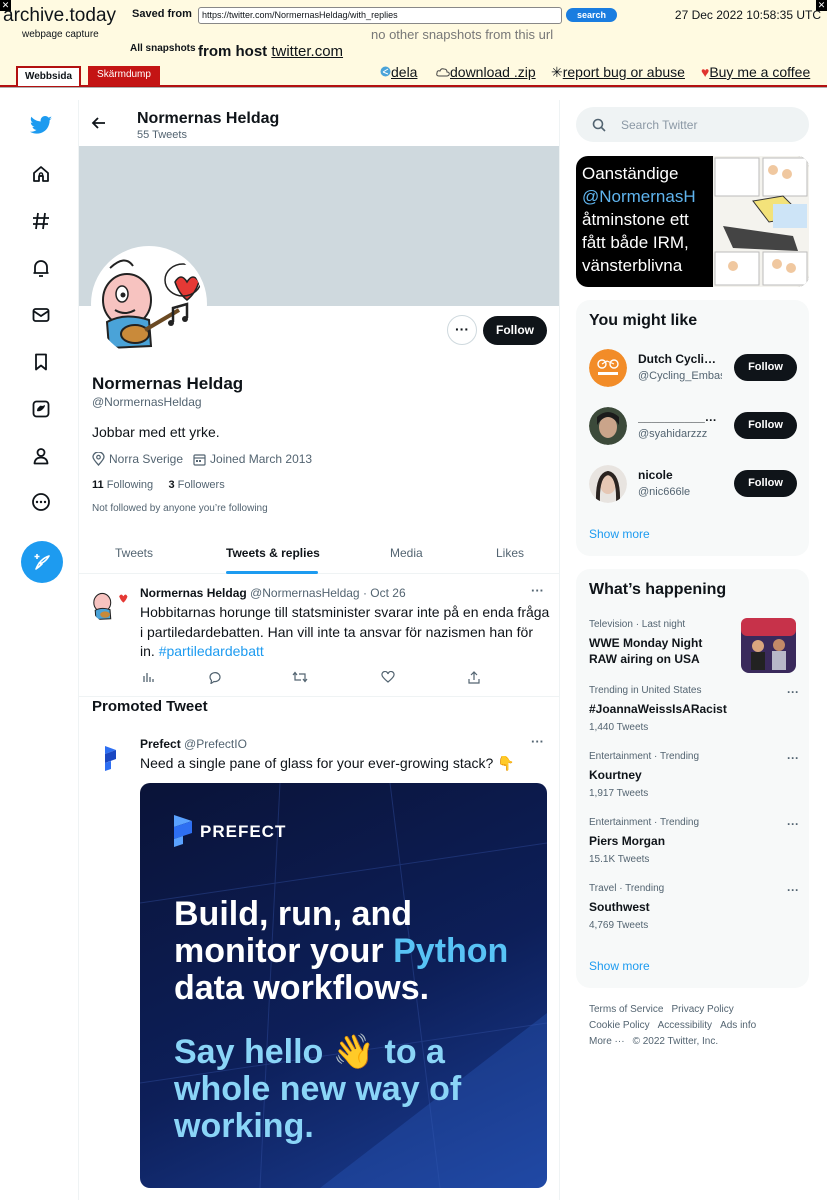  Describe the element at coordinates (134, 553) in the screenshot. I see `tab-tweets: Tweets` at that location.